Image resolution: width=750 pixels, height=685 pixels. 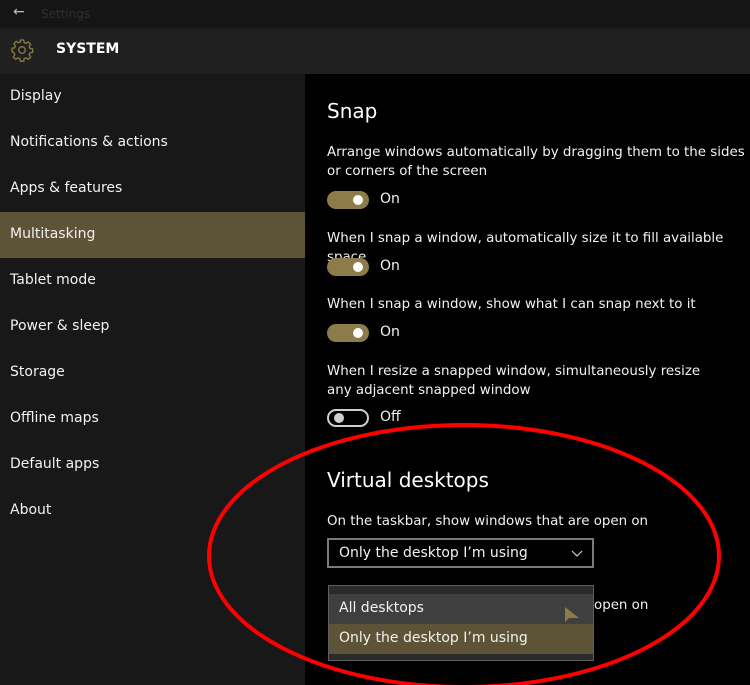 What do you see at coordinates (348, 418) in the screenshot?
I see `snap-setting-4-toggle` at bounding box center [348, 418].